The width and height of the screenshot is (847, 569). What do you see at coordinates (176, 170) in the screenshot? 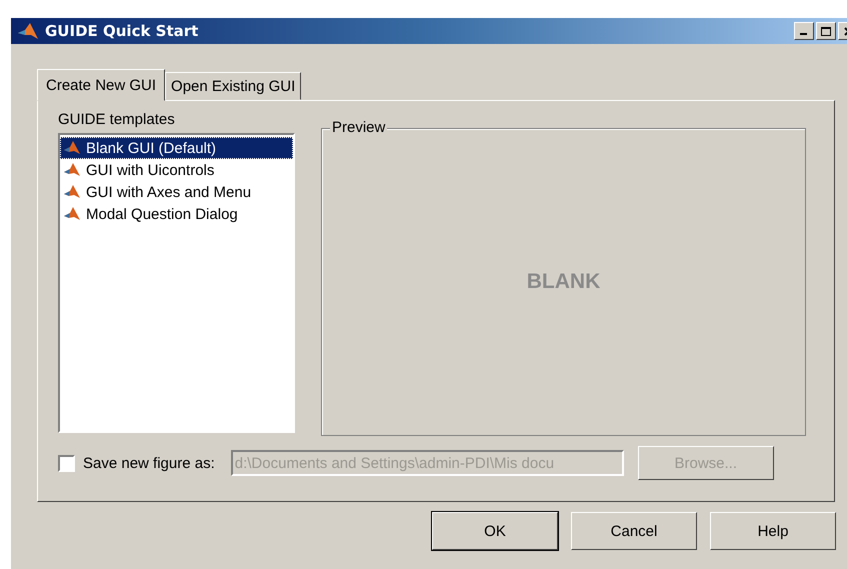
I see `template-item: GUI with Uicontrols` at bounding box center [176, 170].